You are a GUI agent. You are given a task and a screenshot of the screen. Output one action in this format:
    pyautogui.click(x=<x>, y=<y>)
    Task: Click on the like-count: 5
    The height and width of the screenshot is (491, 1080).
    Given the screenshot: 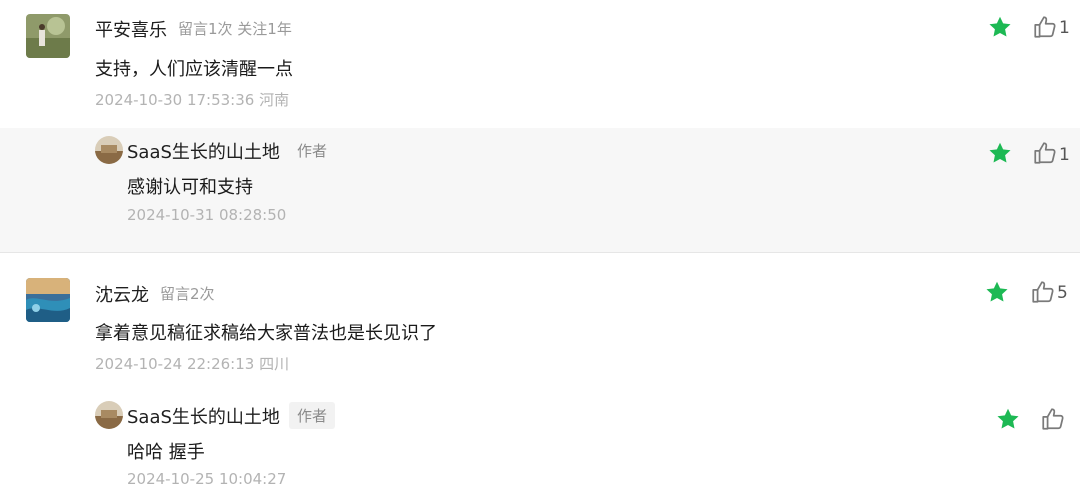 What is the action you would take?
    pyautogui.click(x=1062, y=293)
    